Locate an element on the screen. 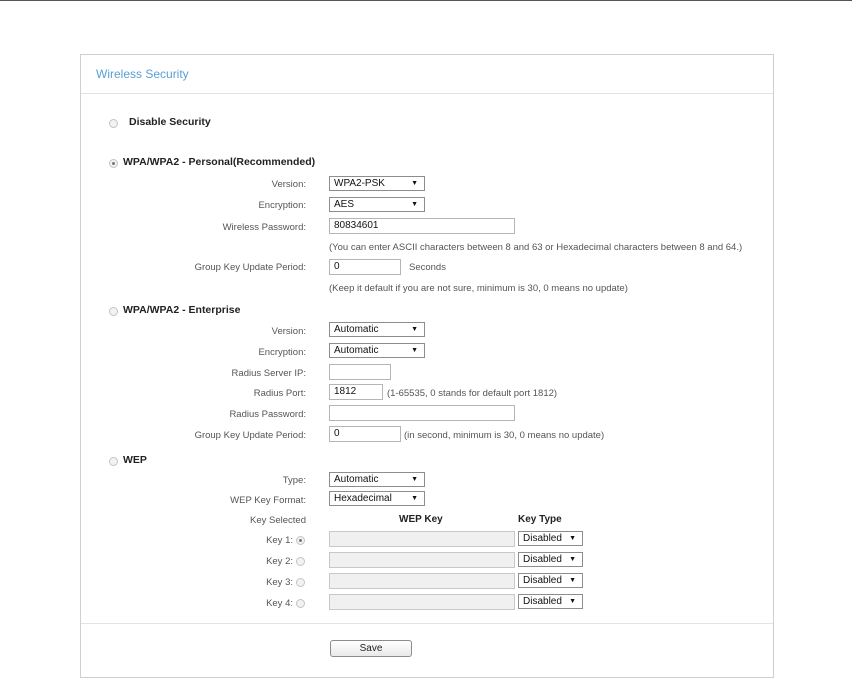 The image size is (852, 680). wpa-personal-version-select: WPA2-PSK ▼ is located at coordinates (377, 183).